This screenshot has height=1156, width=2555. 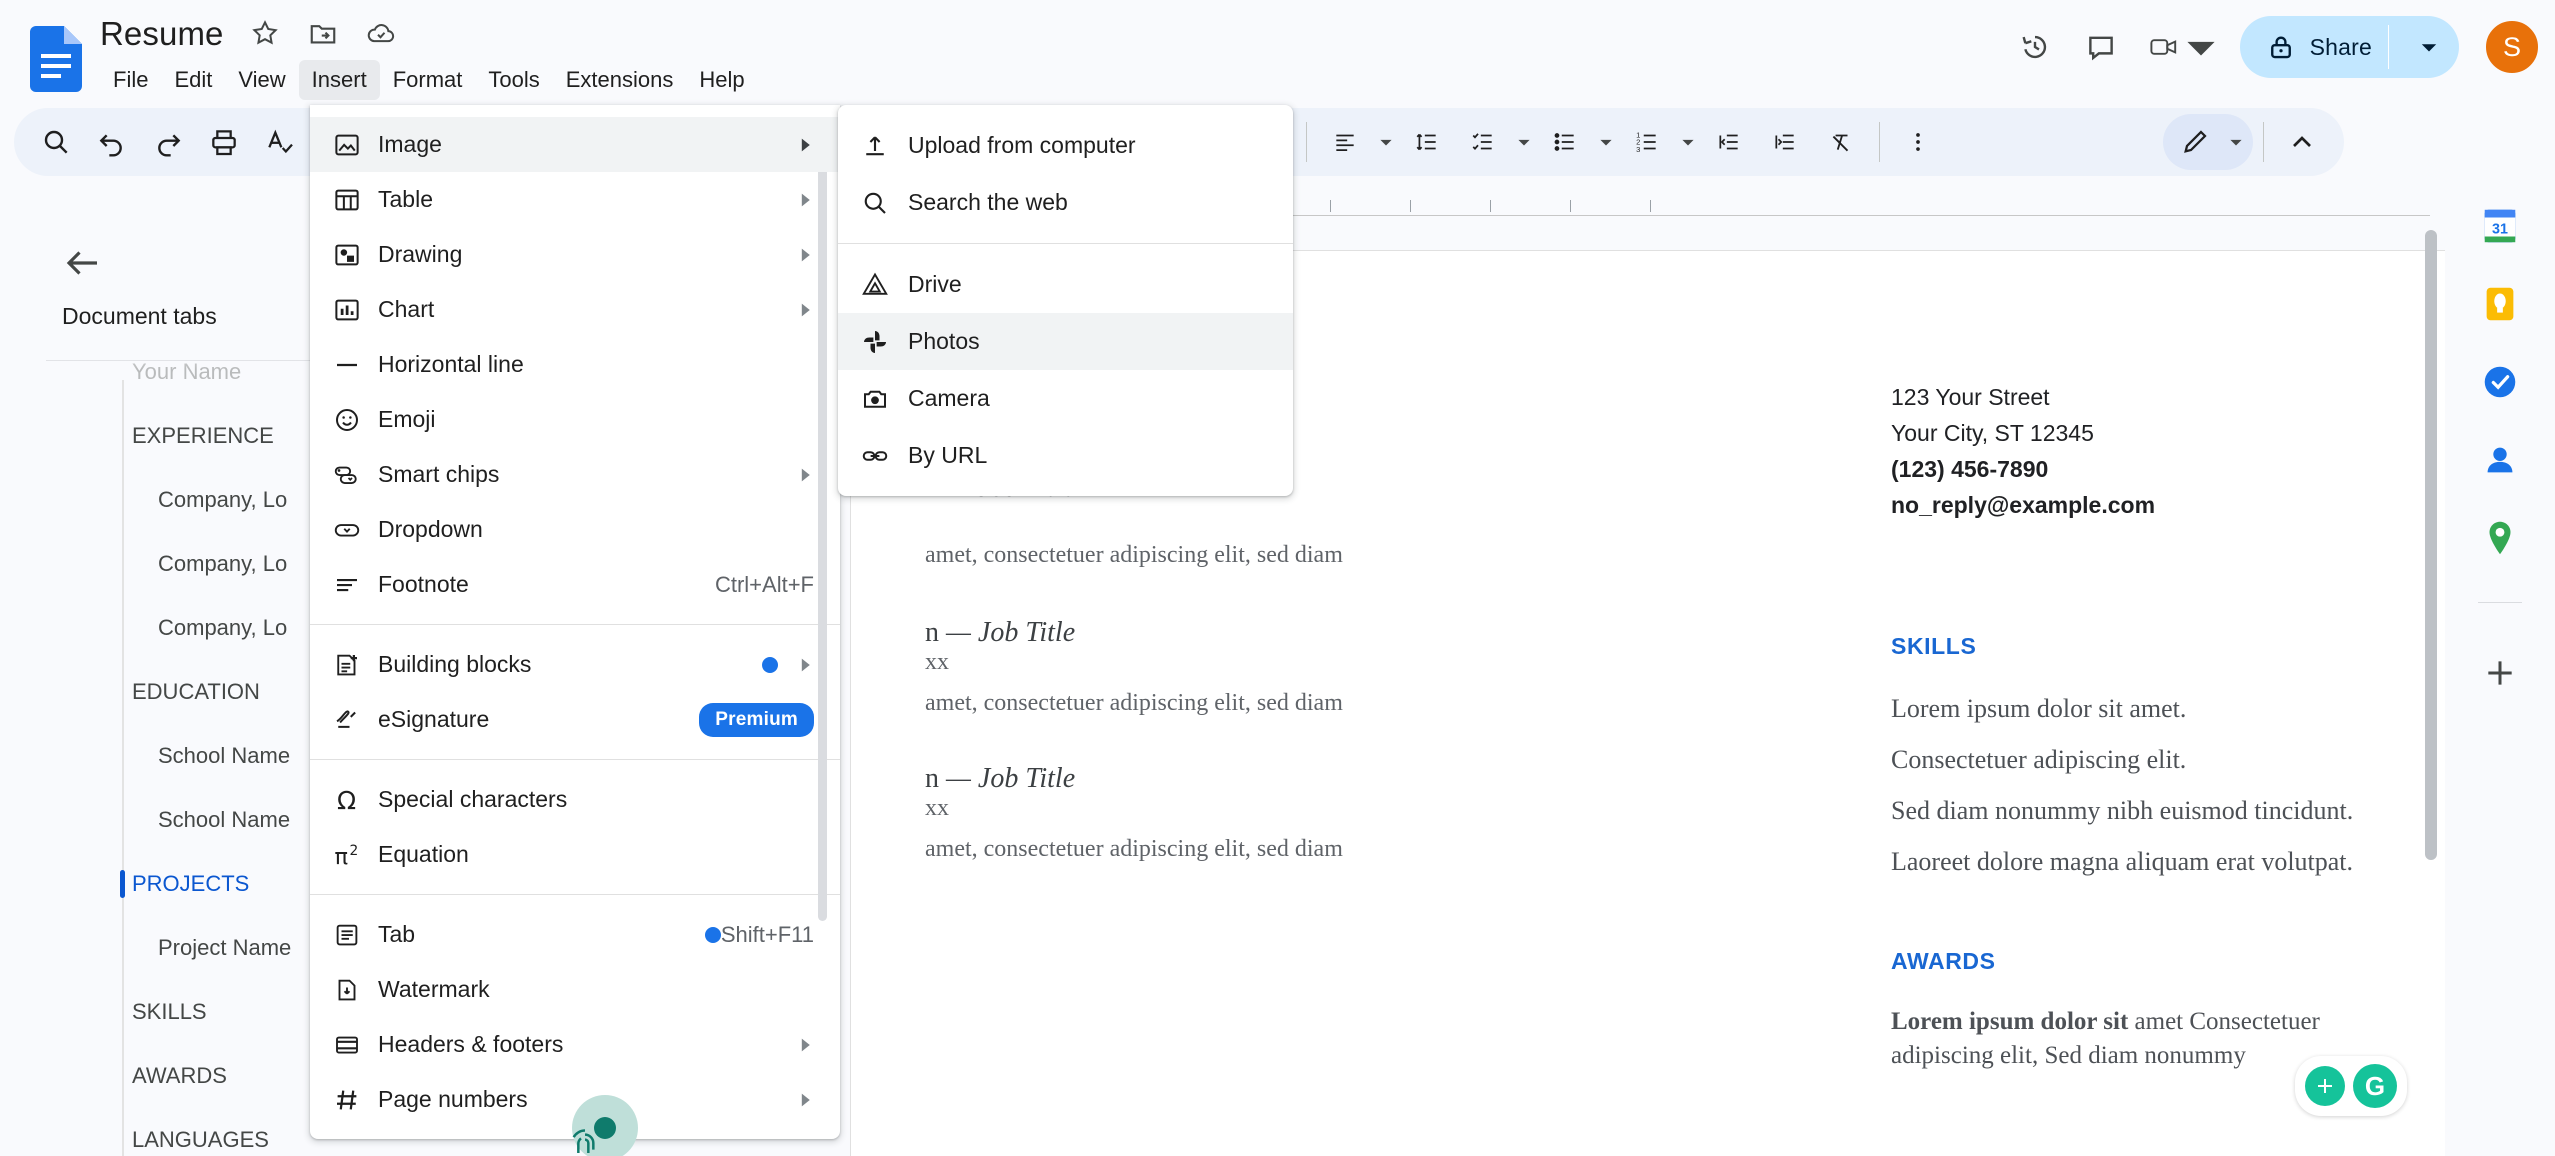 What do you see at coordinates (1386, 142) in the screenshot?
I see `align-caret-icon` at bounding box center [1386, 142].